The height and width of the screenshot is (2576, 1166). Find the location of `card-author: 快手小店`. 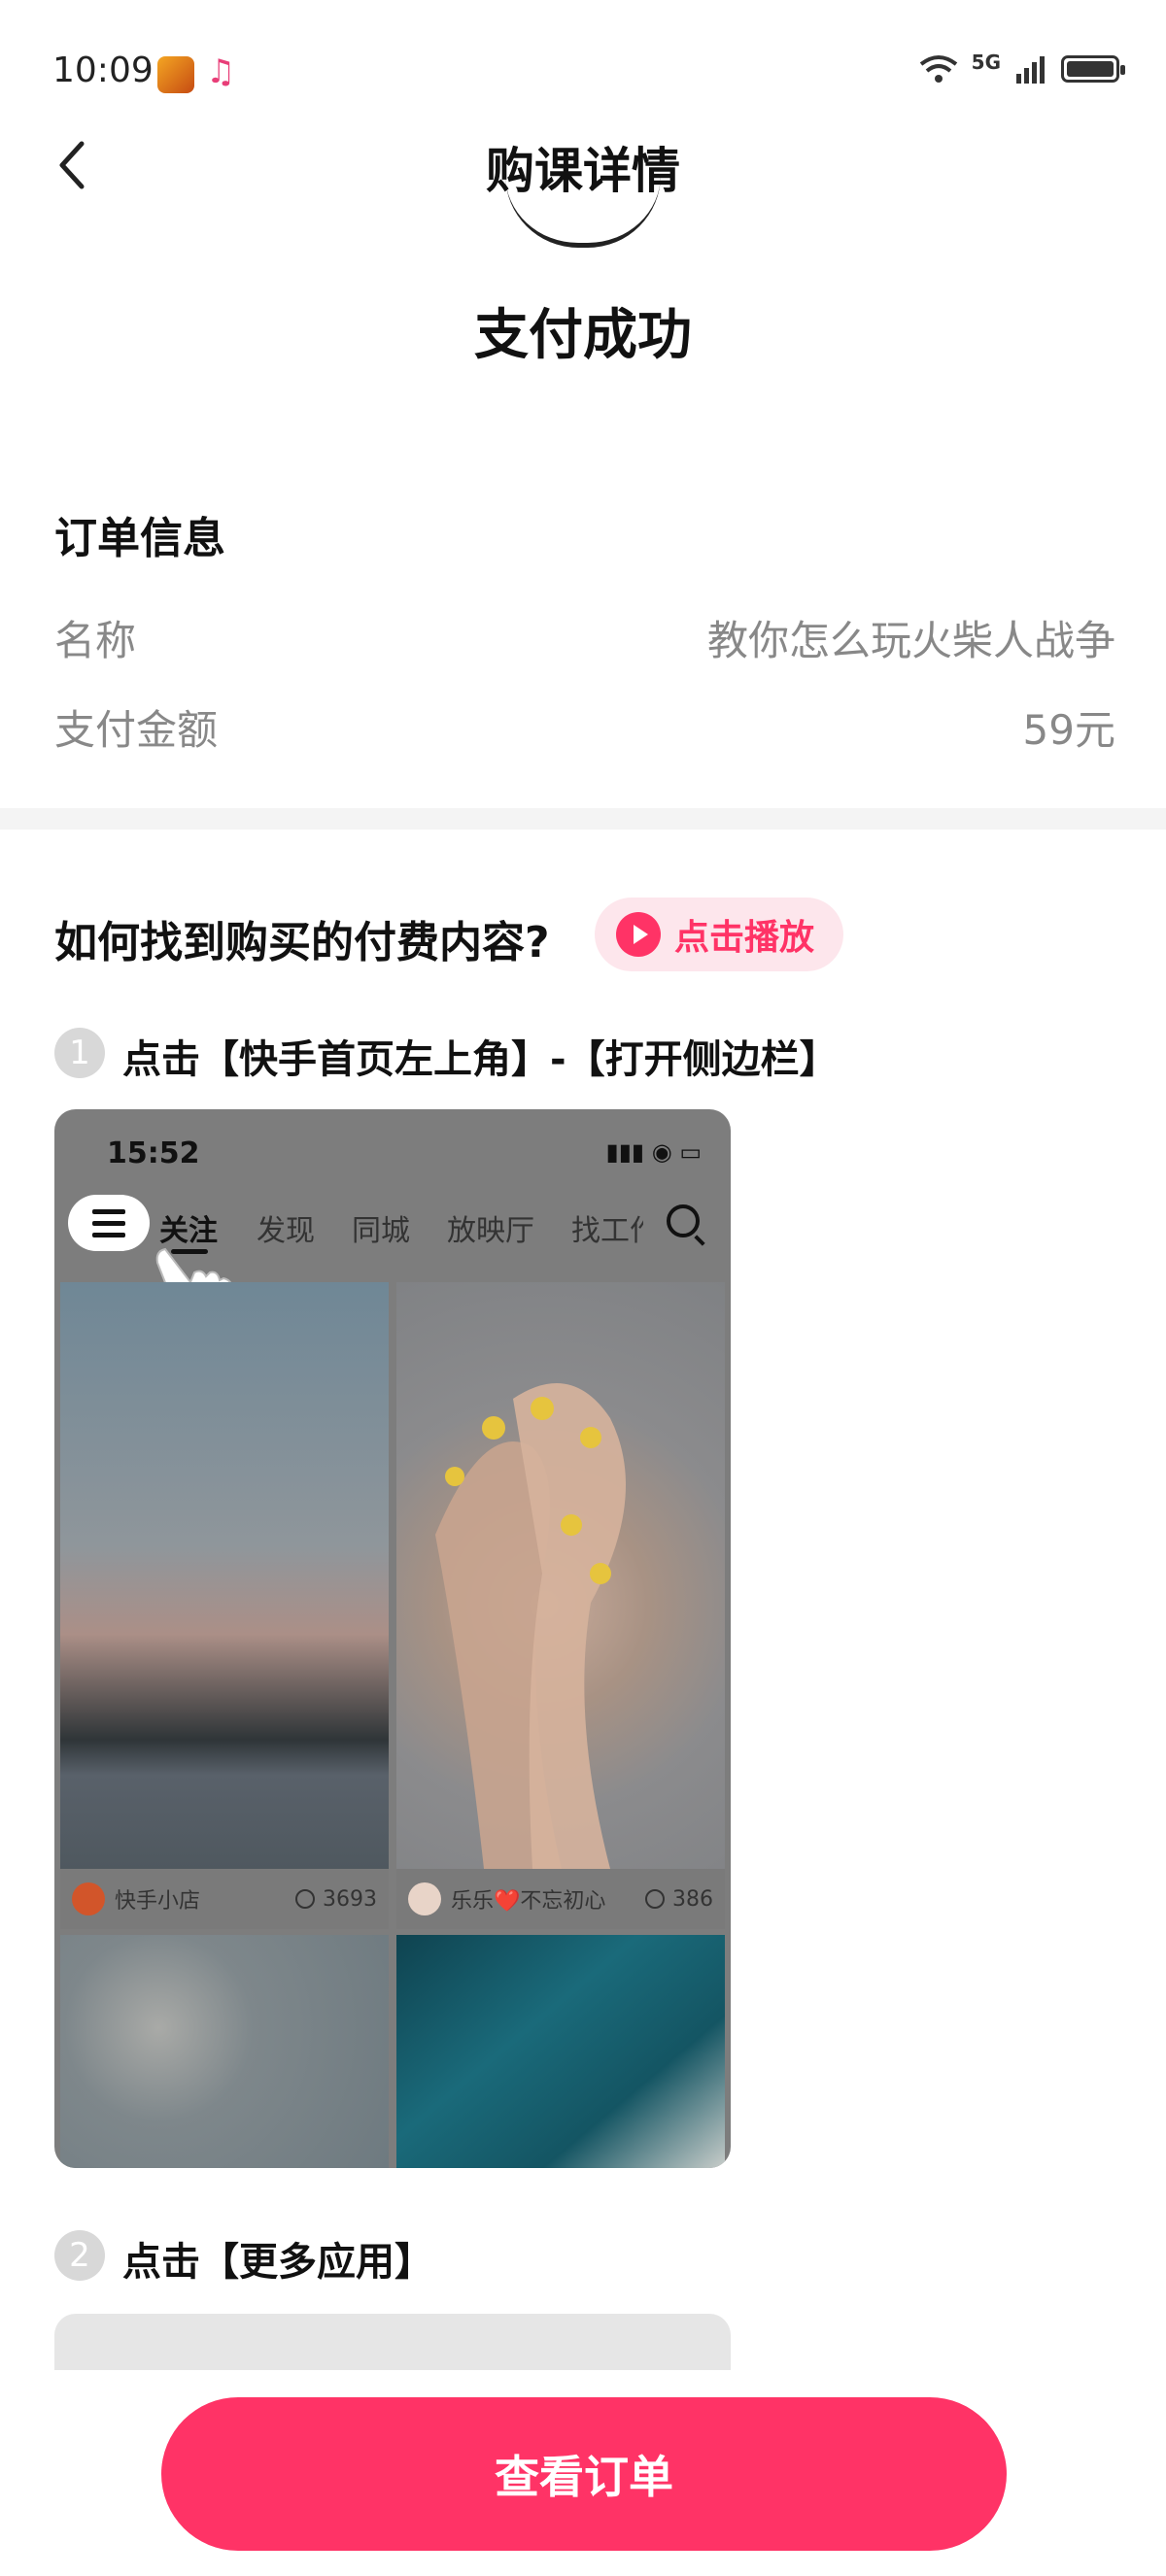

card-author: 快手小店 is located at coordinates (158, 1901).